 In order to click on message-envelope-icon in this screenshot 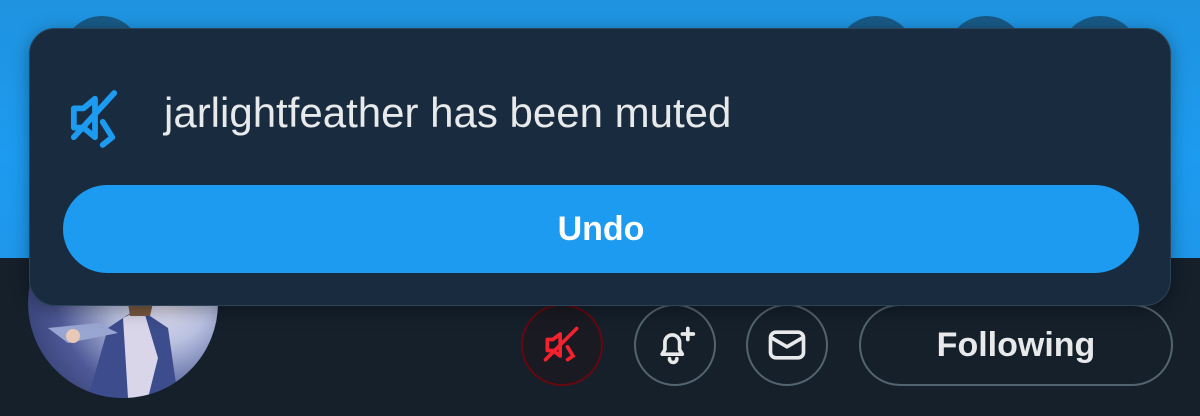, I will do `click(787, 345)`.